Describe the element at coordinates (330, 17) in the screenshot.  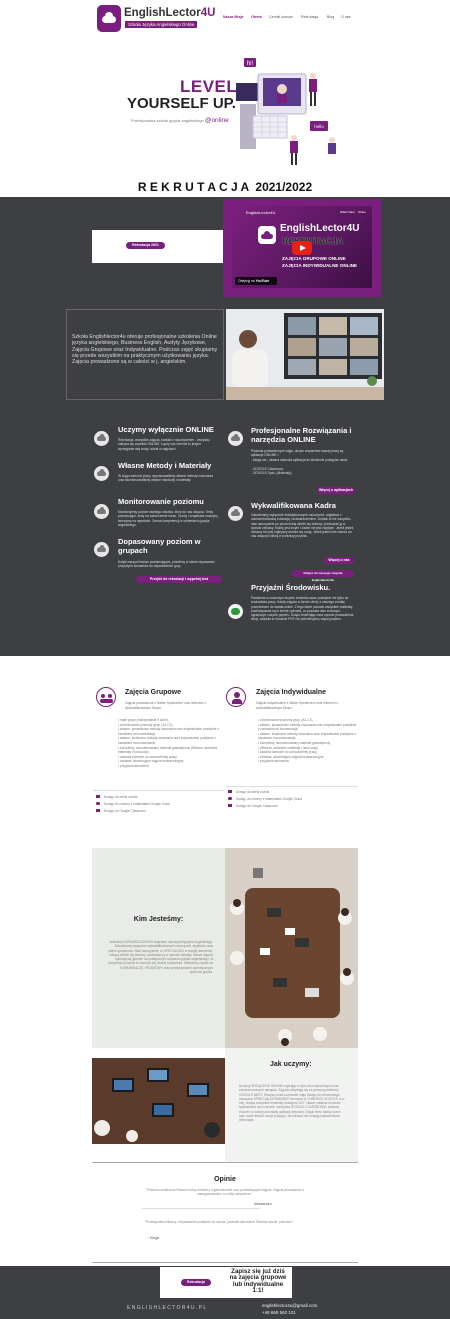
I see `nav-blog: Blog` at that location.